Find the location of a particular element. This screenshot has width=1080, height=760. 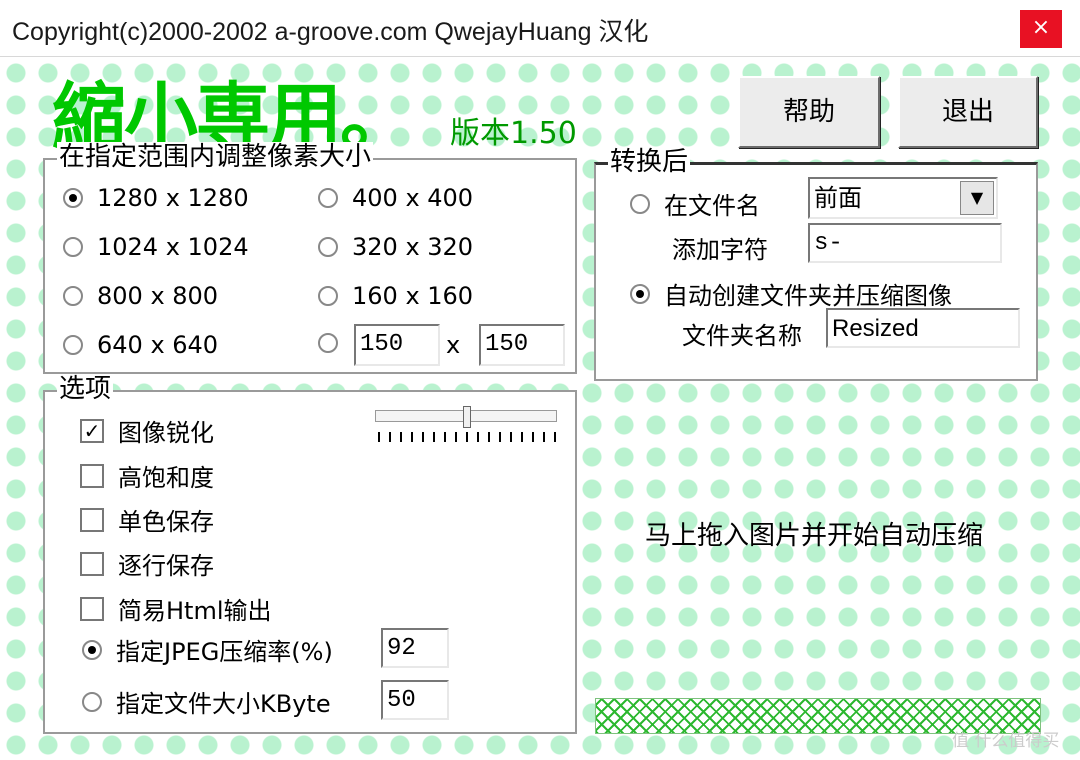

size-option-custom is located at coordinates (328, 343).